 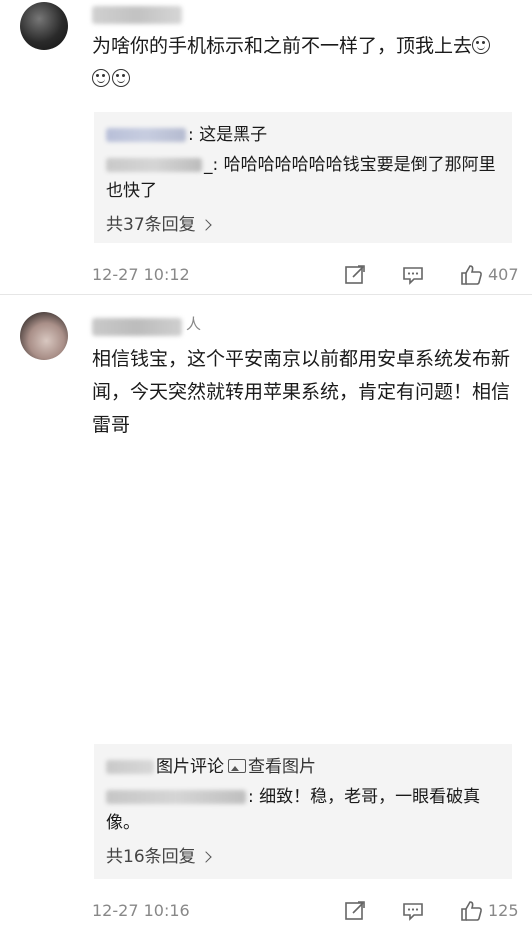 What do you see at coordinates (301, 63) in the screenshot?
I see `comment-text: 为啥你的手机标示和之前不一样了，顶我上去` at bounding box center [301, 63].